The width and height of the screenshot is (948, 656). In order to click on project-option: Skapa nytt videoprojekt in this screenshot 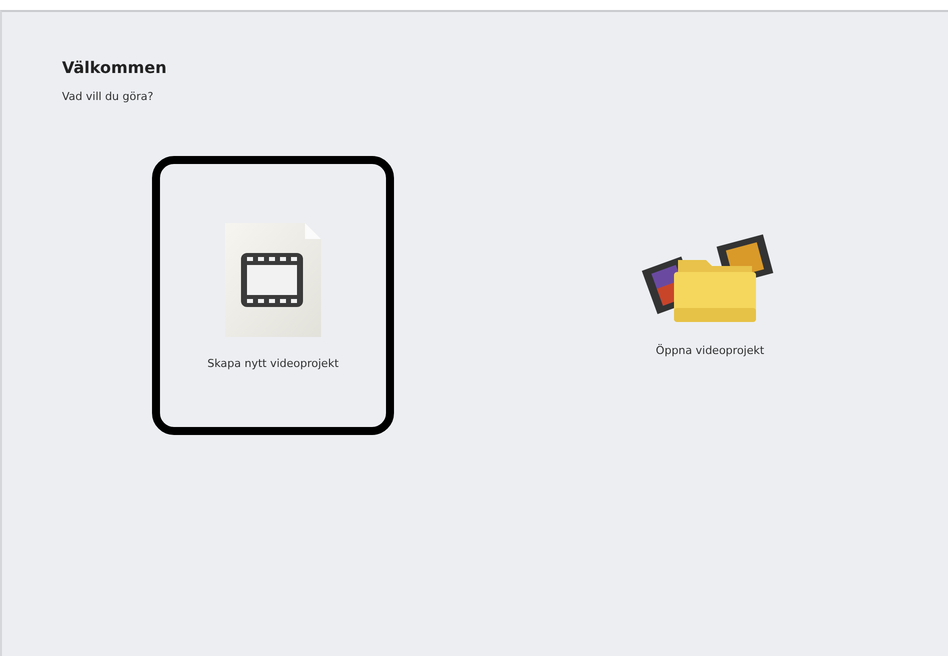, I will do `click(273, 295)`.